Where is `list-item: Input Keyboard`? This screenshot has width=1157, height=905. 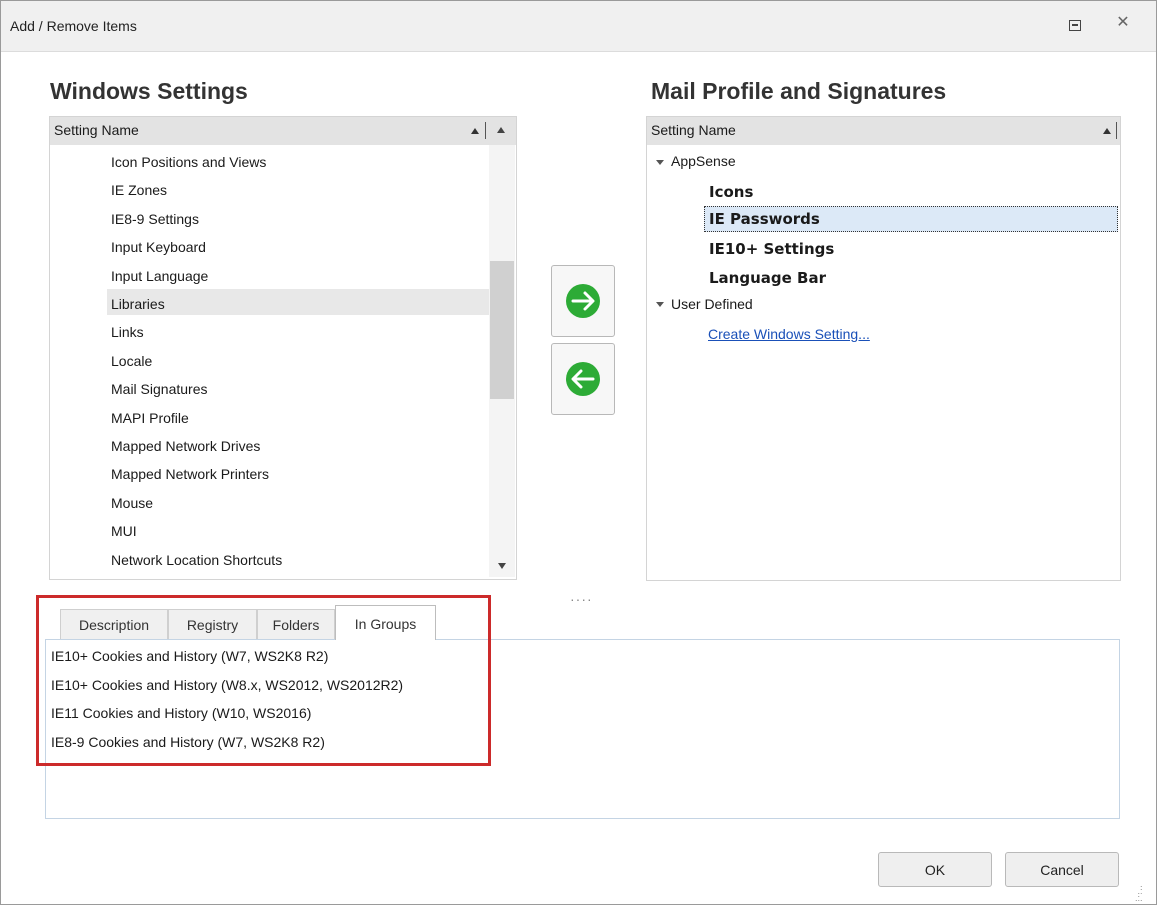
list-item: Input Keyboard is located at coordinates (158, 247).